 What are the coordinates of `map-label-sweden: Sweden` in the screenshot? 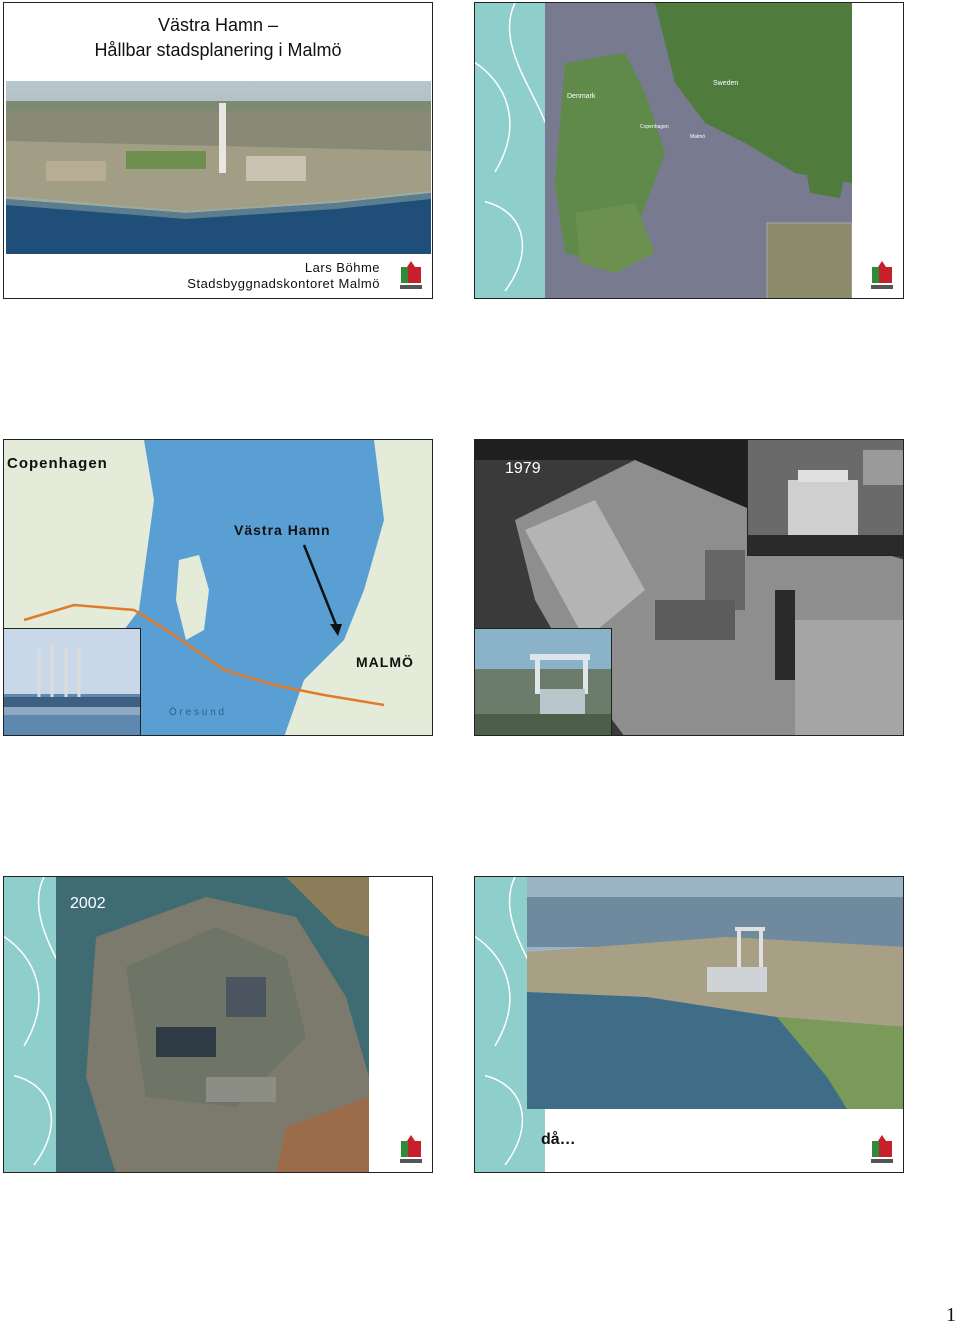 It's located at (725, 83).